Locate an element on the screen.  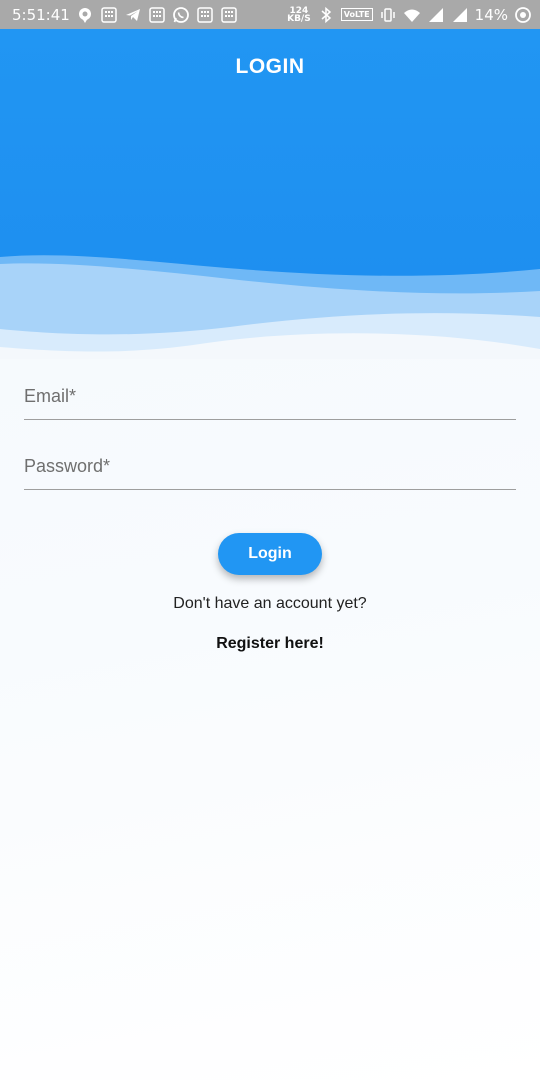
status-bar-right: 124 KB/S VoLTE 14% is located at coordinates (409, 15).